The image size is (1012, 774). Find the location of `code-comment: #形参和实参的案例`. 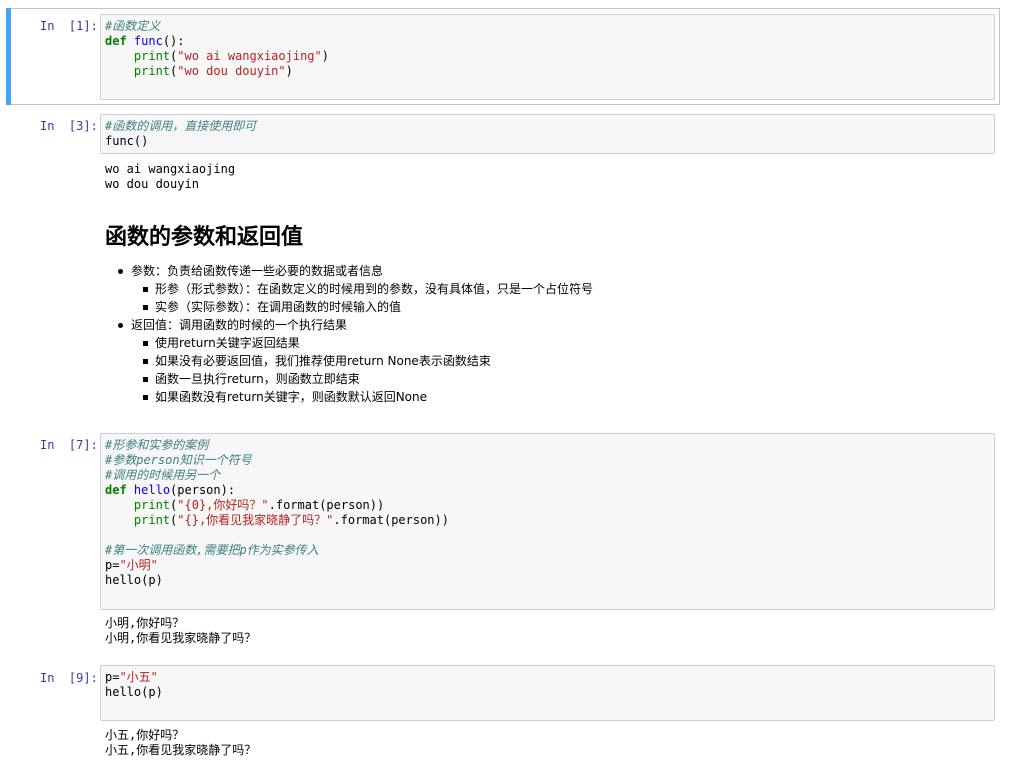

code-comment: #形参和实参的案例 is located at coordinates (157, 445).